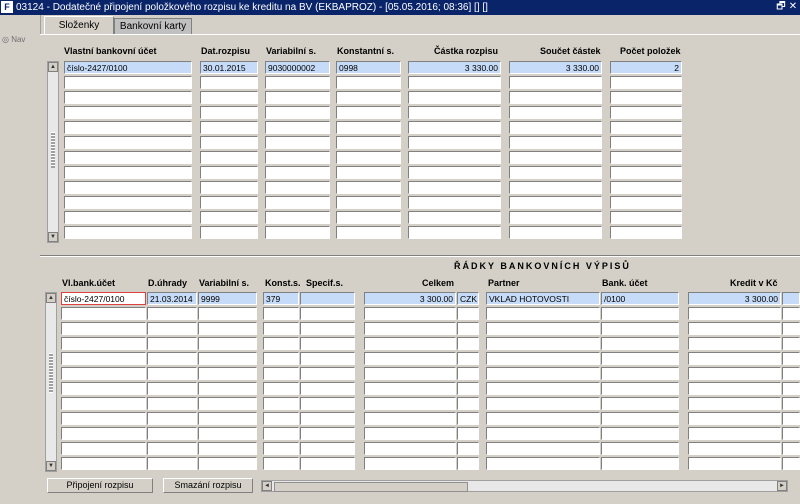  What do you see at coordinates (227, 298) in the screenshot?
I see `cell-variable-symbol: 9999` at bounding box center [227, 298].